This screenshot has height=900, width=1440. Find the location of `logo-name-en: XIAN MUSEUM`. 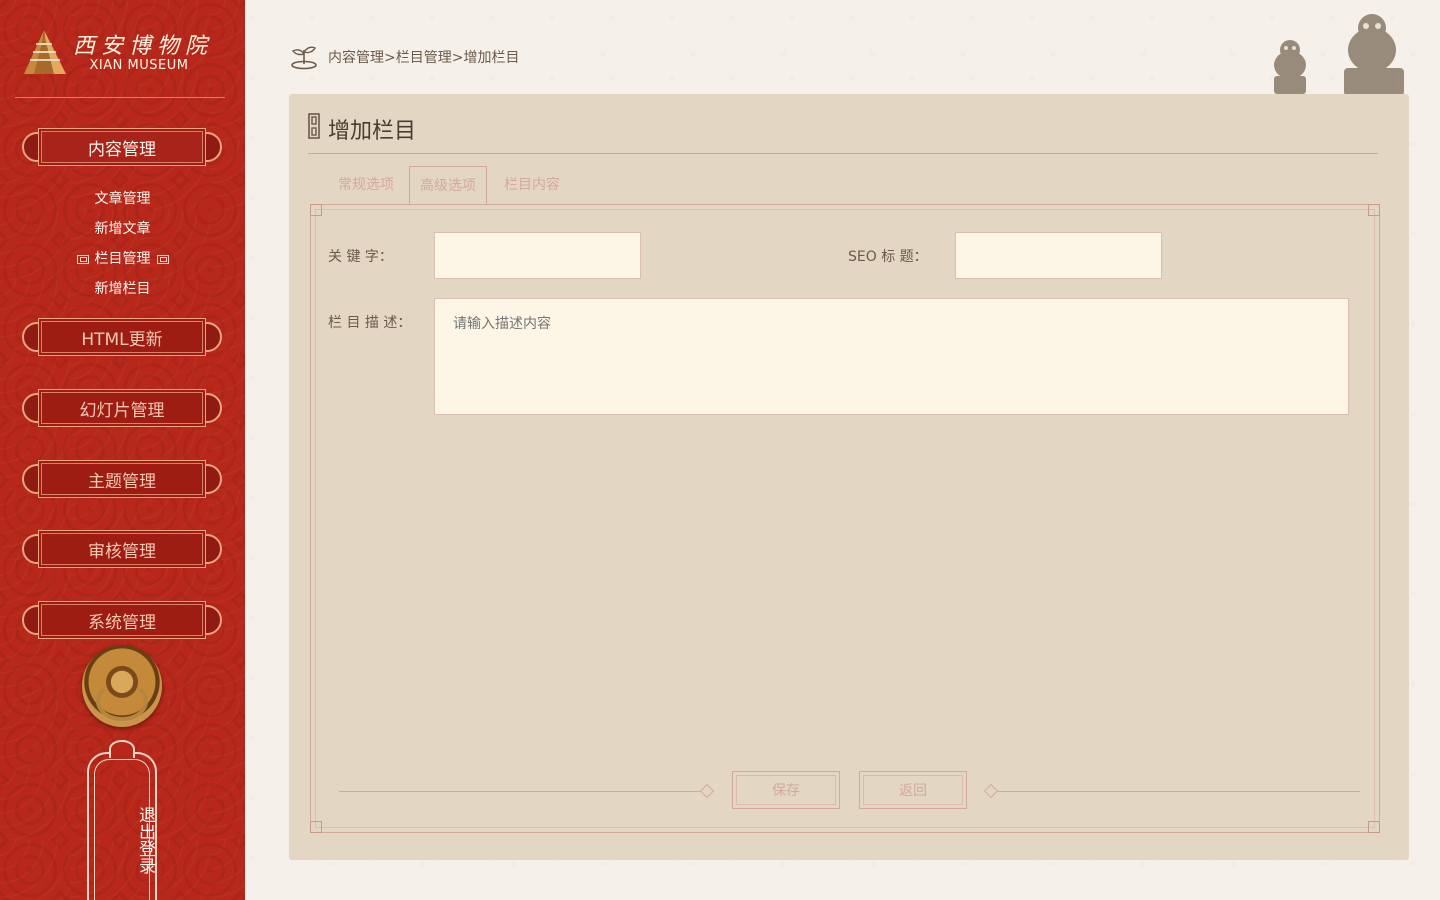

logo-name-en: XIAN MUSEUM is located at coordinates (139, 65).